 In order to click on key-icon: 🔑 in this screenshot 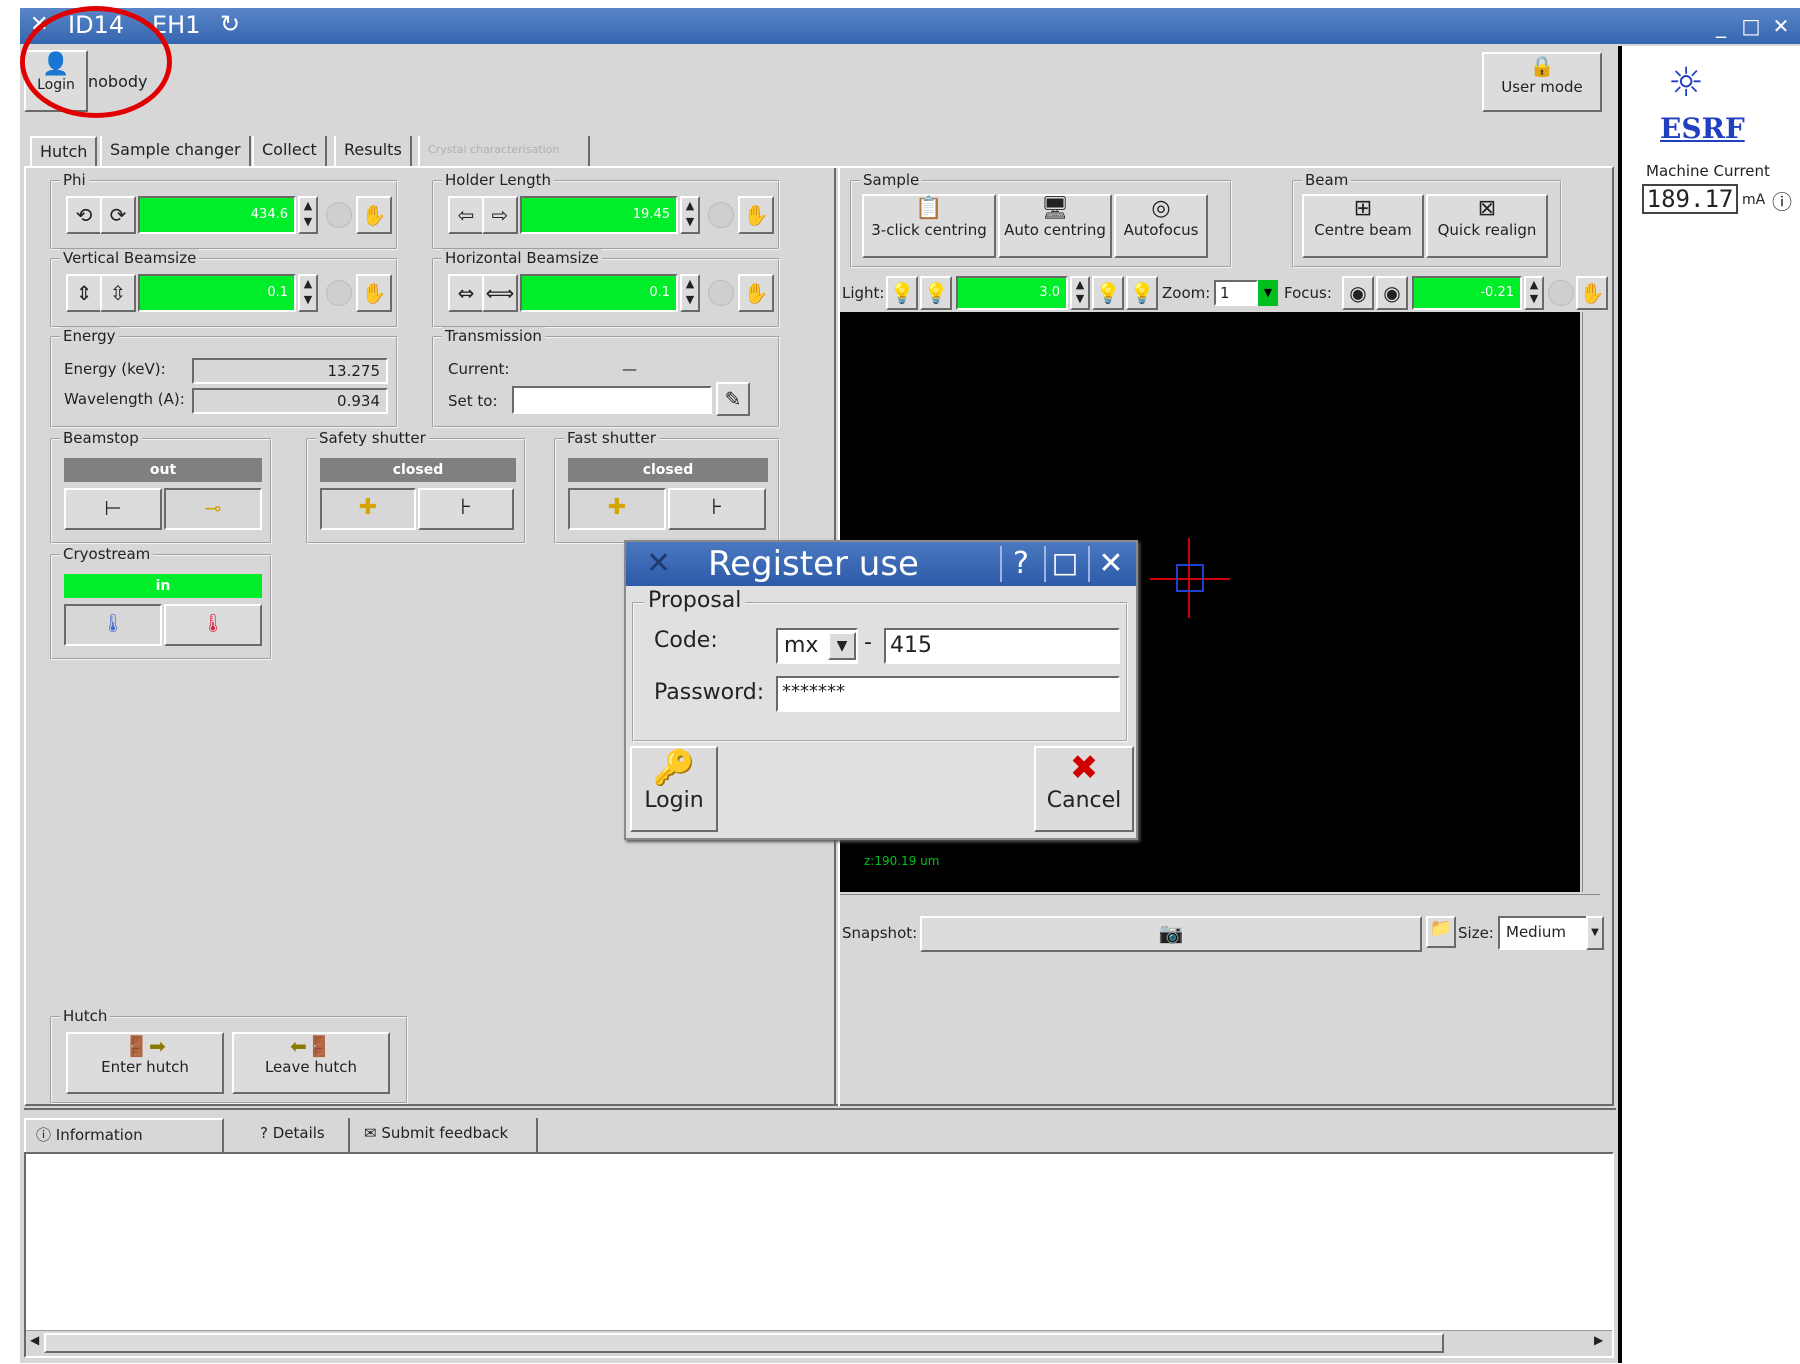, I will do `click(674, 768)`.